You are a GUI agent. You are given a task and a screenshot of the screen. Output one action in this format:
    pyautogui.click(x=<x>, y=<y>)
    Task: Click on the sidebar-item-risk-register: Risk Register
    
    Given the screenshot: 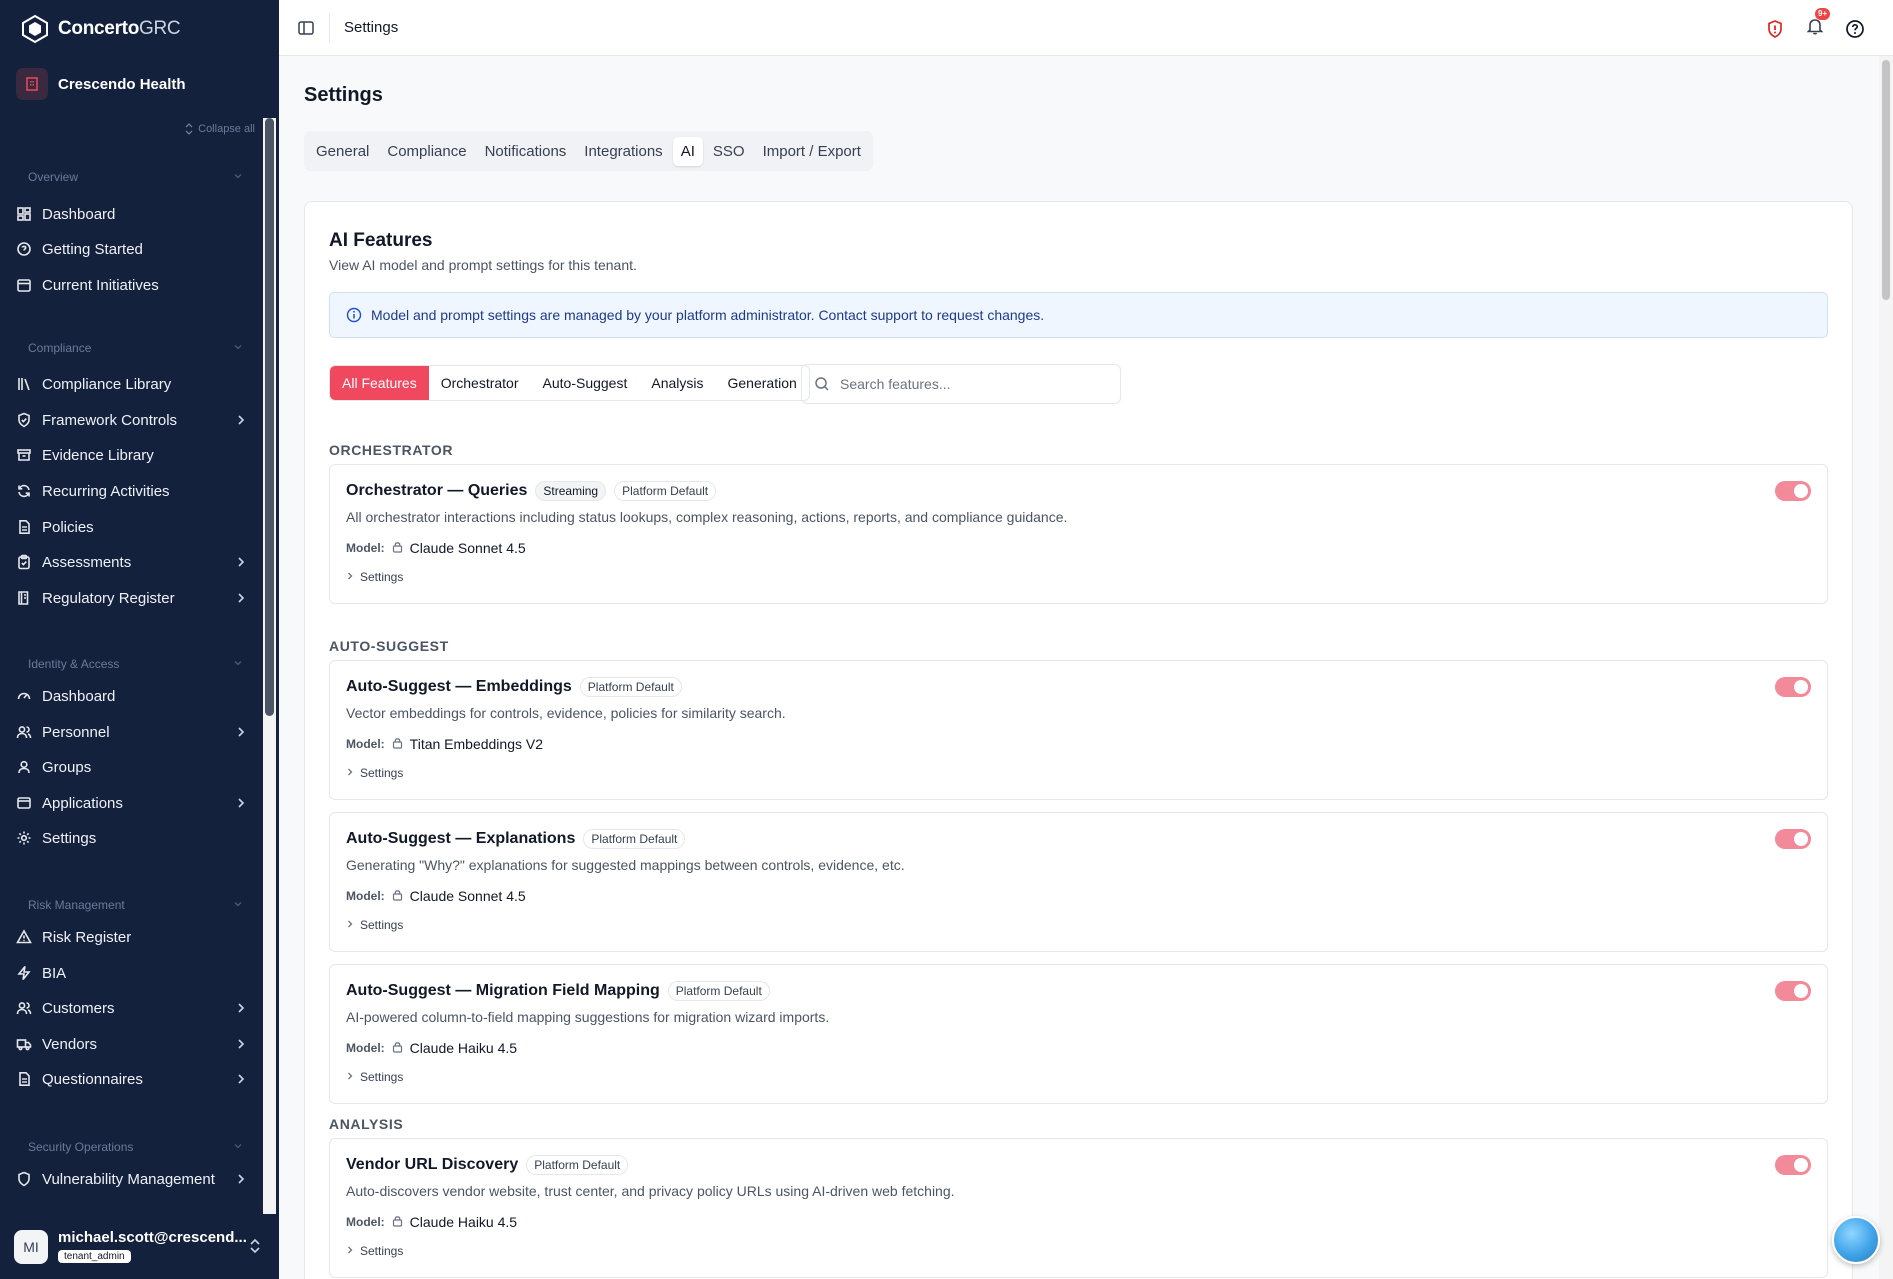 What is the action you would take?
    pyautogui.click(x=132, y=937)
    